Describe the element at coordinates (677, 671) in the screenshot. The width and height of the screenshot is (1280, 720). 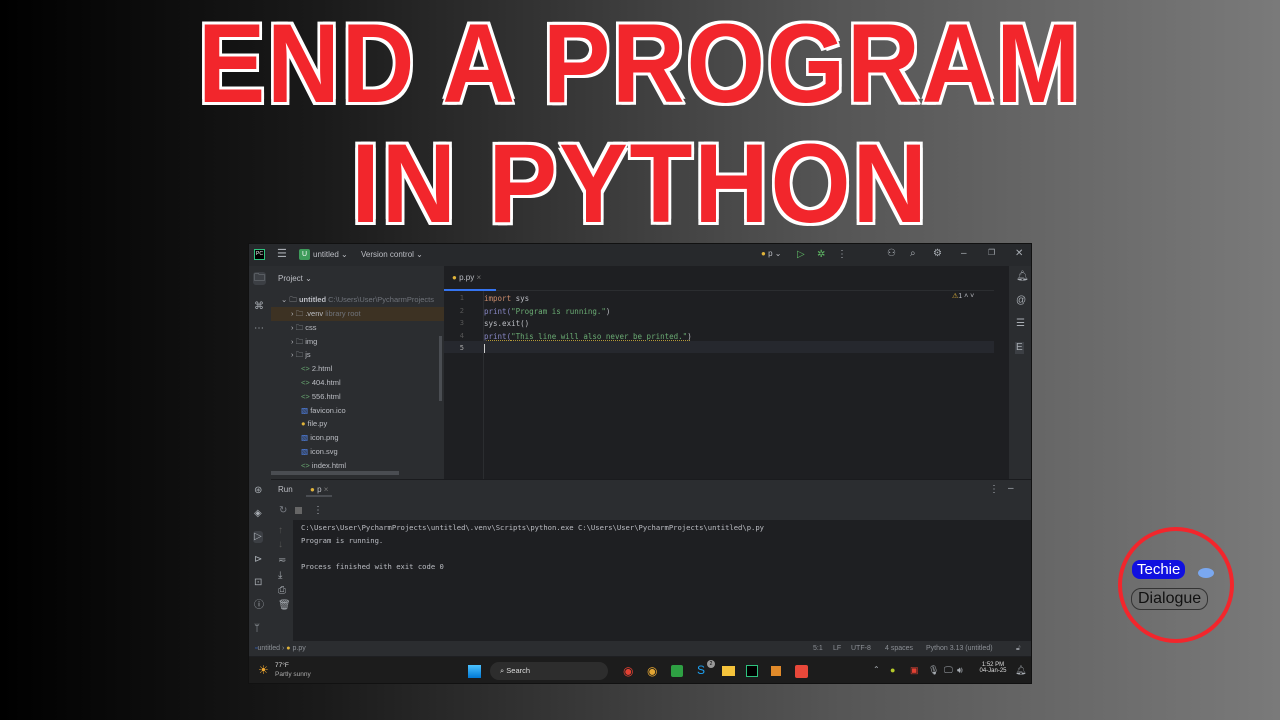
I see `camtasia-icon` at that location.